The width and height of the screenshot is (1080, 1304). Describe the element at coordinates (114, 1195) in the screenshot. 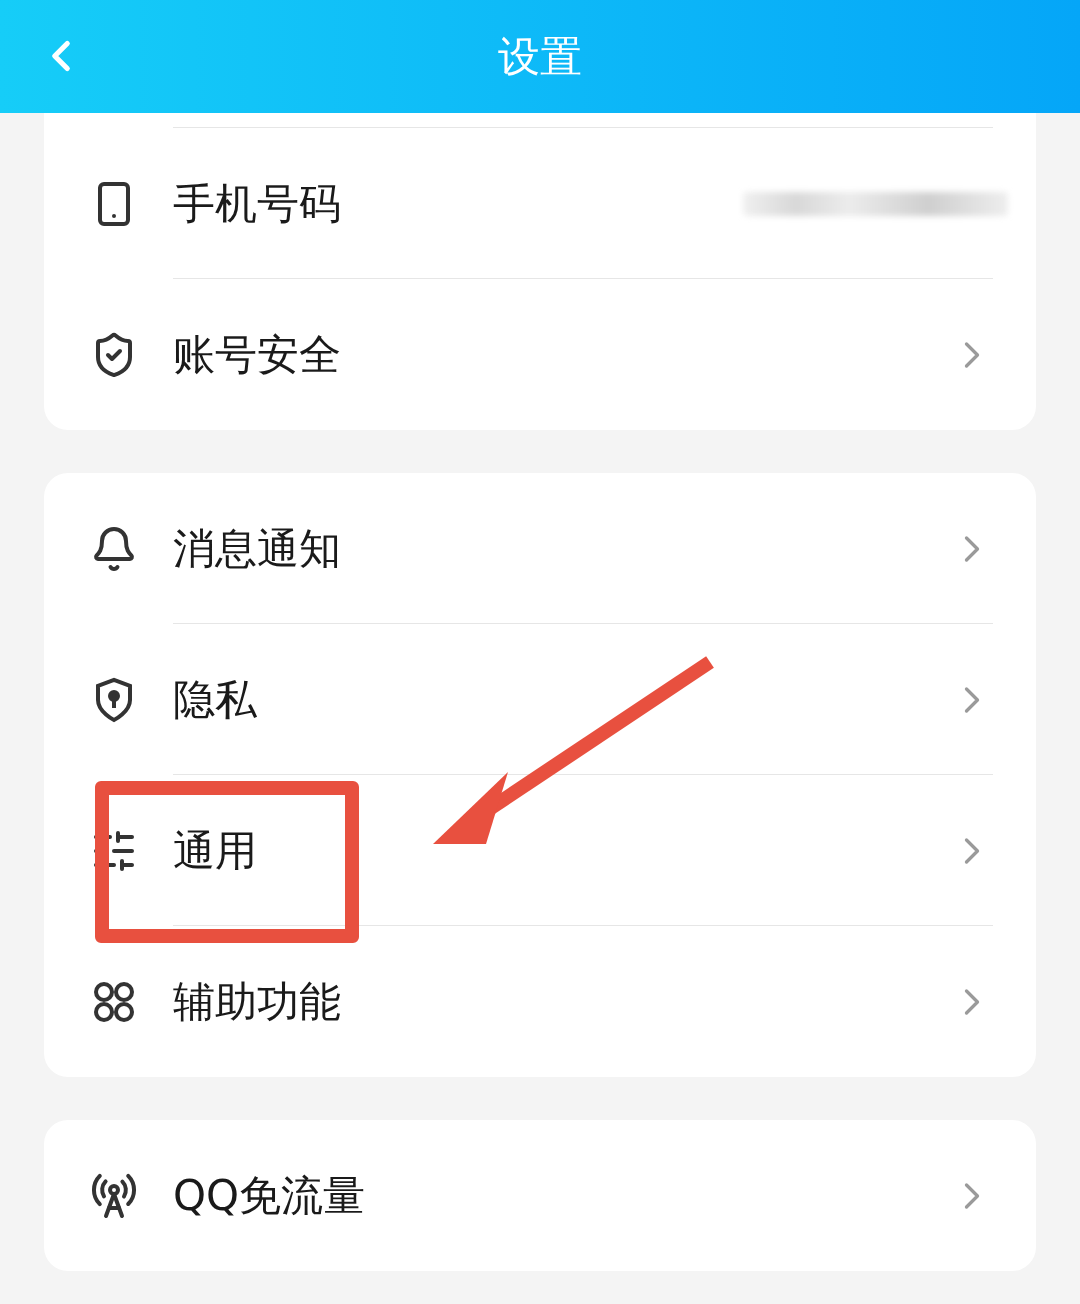

I see `signal-tower-icon` at that location.